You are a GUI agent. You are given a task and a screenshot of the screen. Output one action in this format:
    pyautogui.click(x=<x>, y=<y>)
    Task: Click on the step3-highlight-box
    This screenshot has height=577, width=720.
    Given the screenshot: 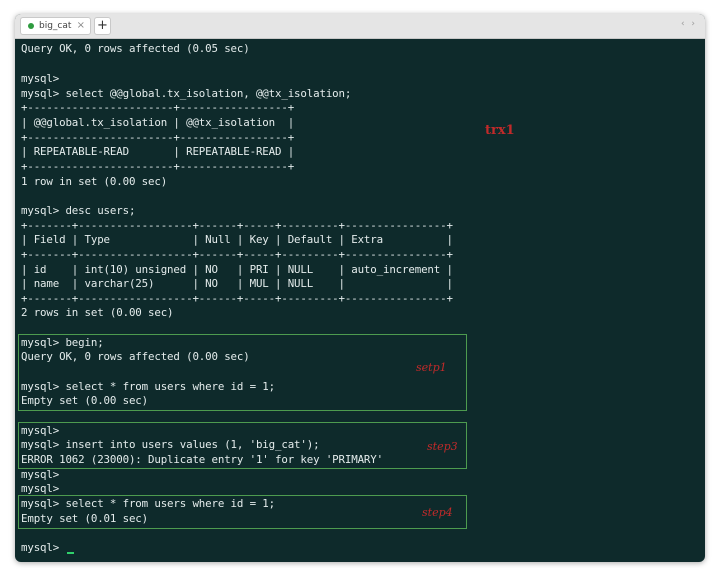 What is the action you would take?
    pyautogui.click(x=242, y=445)
    